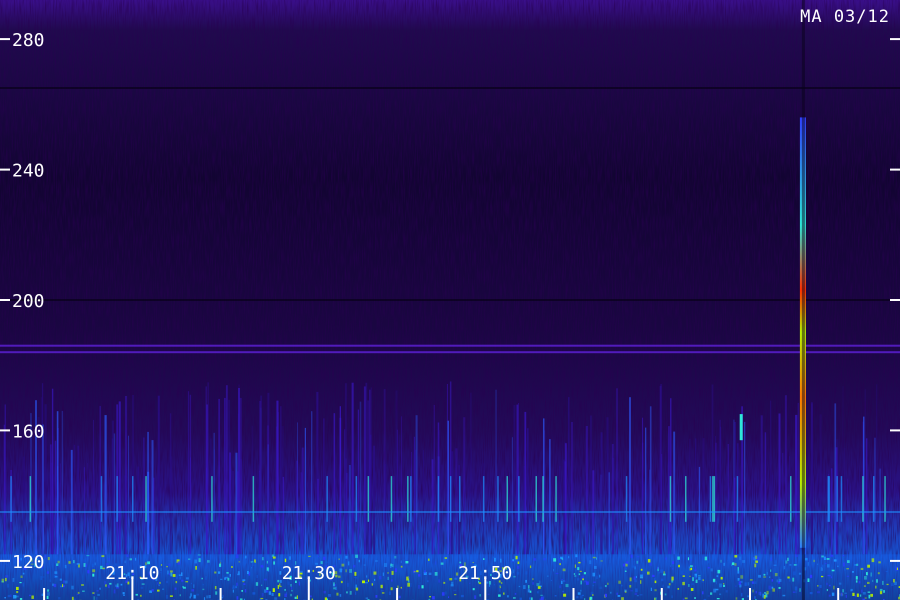 This screenshot has height=600, width=900. Describe the element at coordinates (132, 573) in the screenshot. I see `x-tick-label: 21:10` at that location.